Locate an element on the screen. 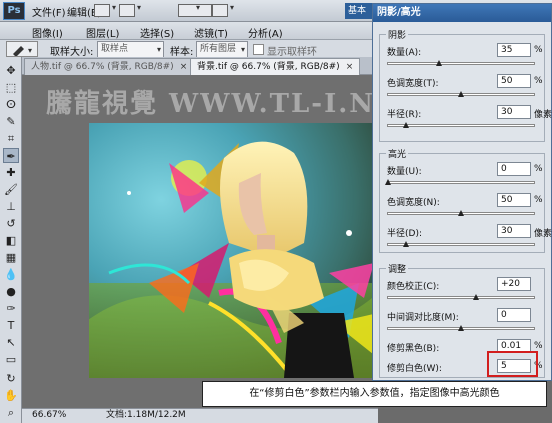 This screenshot has width=552, height=423. menu-select: 选择(S) is located at coordinates (157, 32).